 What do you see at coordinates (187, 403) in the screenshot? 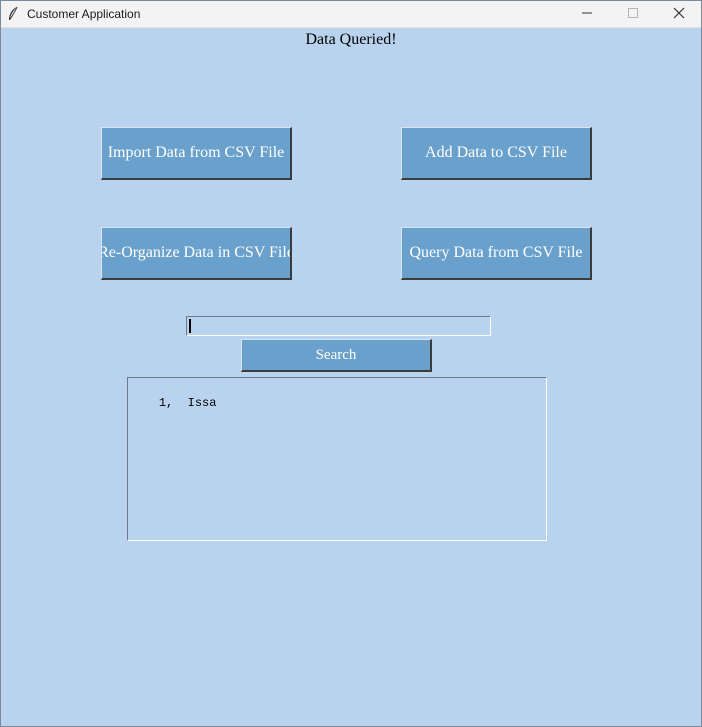
I see `results-content: 1, Issa` at bounding box center [187, 403].